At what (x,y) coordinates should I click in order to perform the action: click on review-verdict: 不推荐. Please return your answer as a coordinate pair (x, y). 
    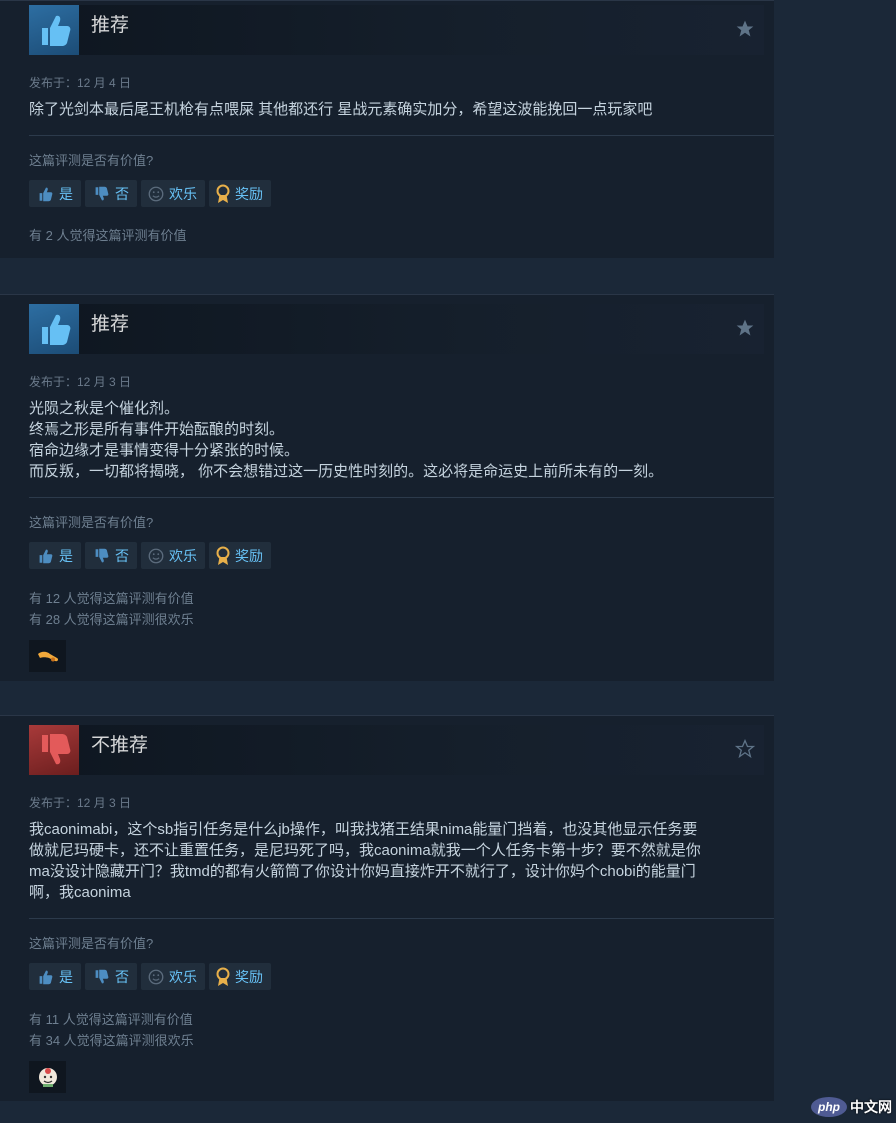
    Looking at the image, I should click on (120, 745).